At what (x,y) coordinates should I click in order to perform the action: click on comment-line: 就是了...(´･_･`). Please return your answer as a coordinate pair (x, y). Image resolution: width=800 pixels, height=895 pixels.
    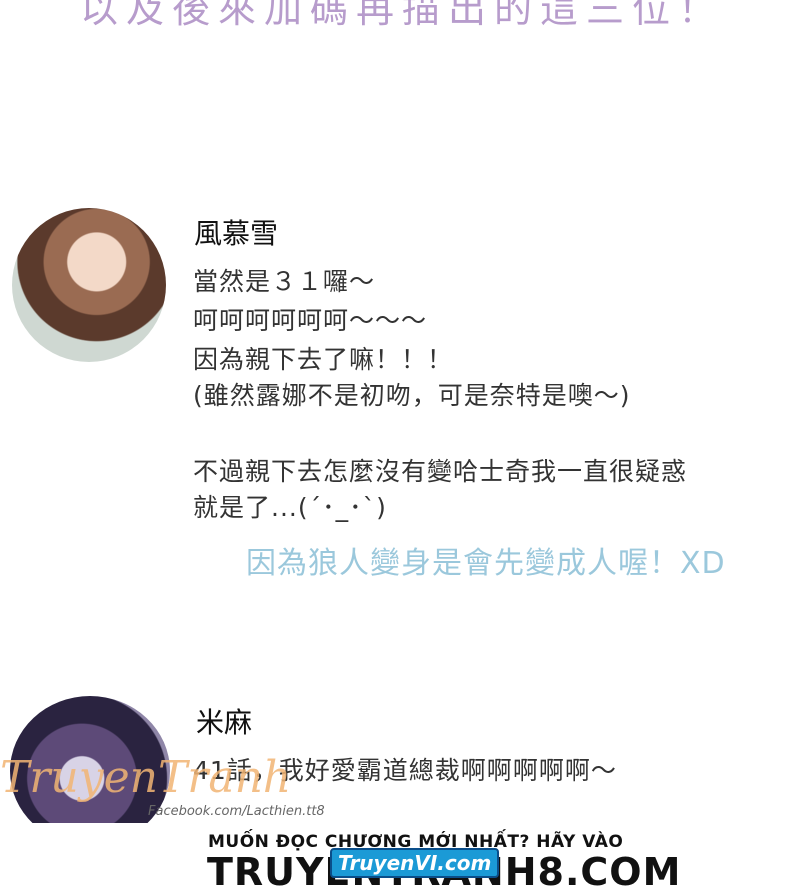
    Looking at the image, I should click on (290, 507).